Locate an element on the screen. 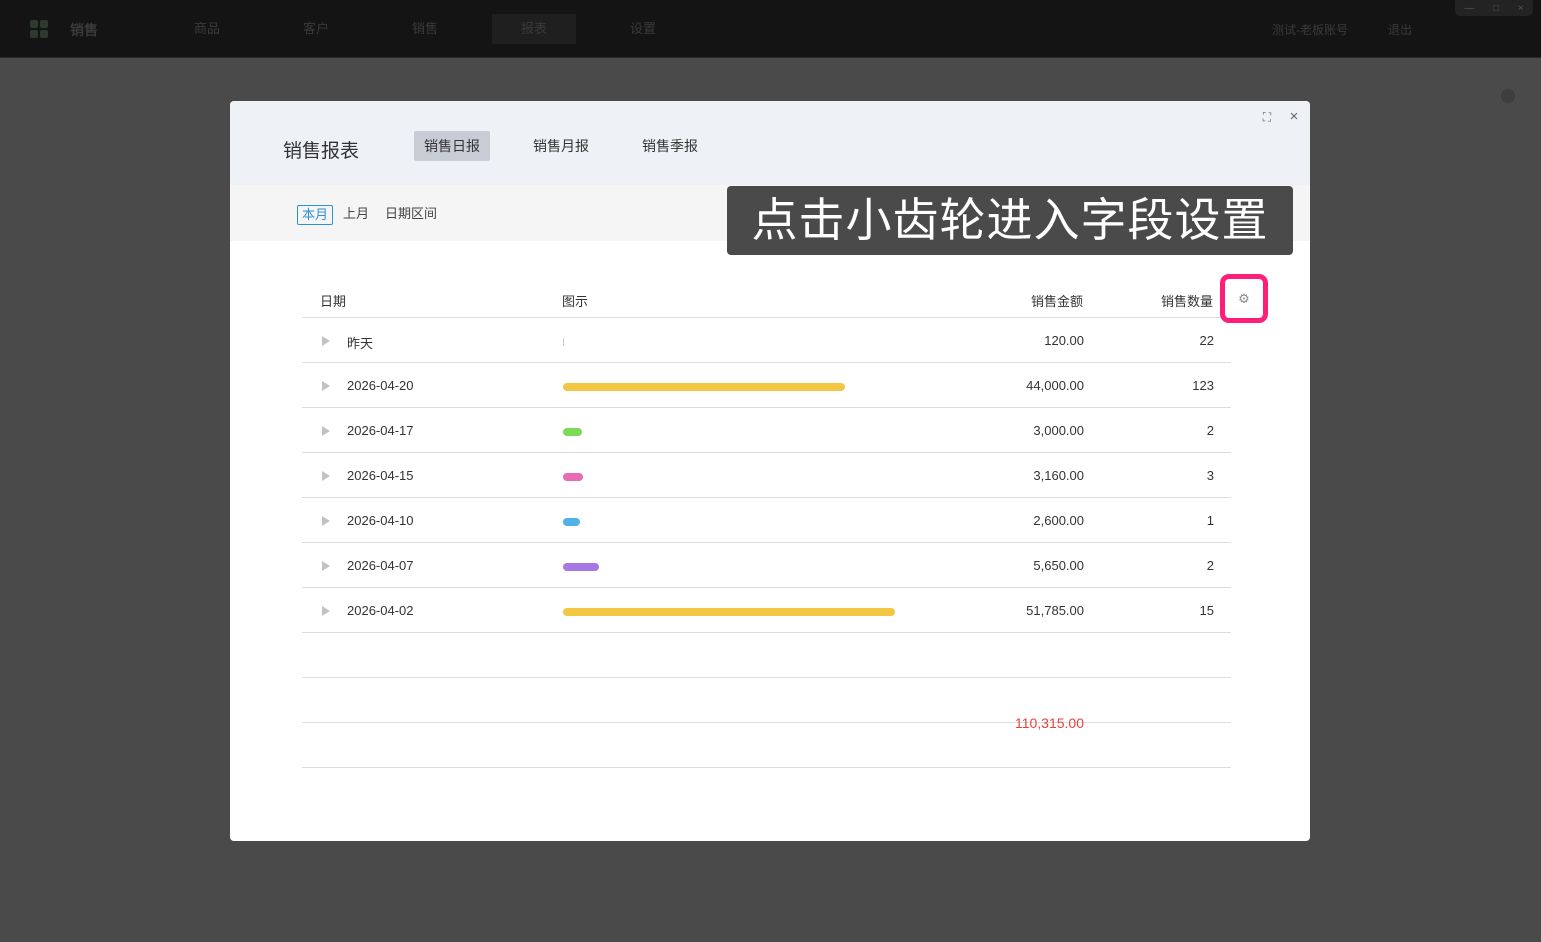 The height and width of the screenshot is (942, 1541). row-quantity: 3 is located at coordinates (1210, 475).